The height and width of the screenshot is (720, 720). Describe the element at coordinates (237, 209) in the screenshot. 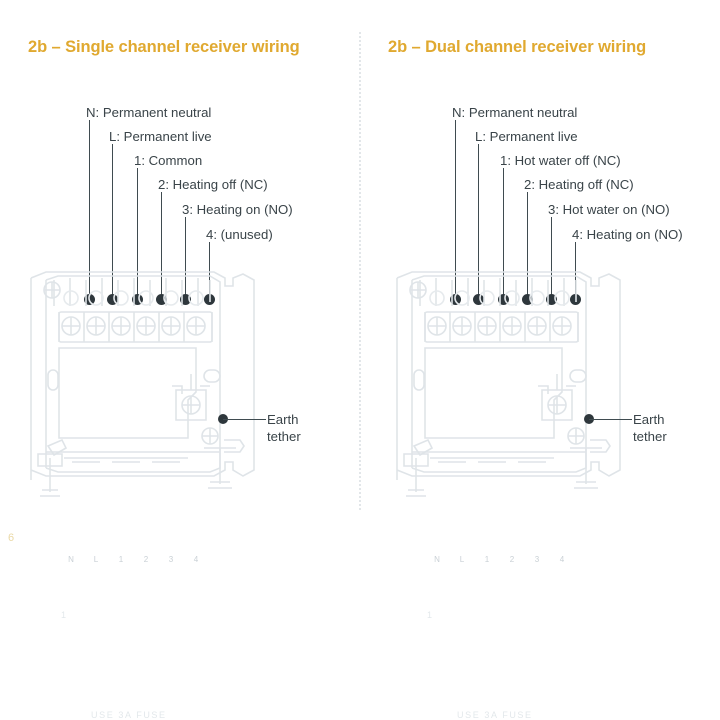

I see `callout-label-3: 3: Heating on (NO)` at that location.